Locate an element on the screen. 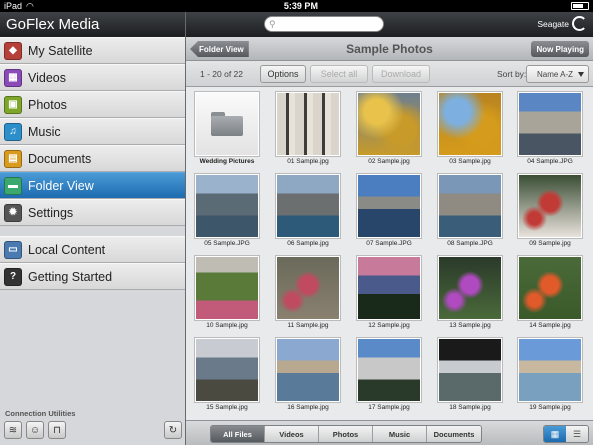  photo-item: 15 Sample.jpg is located at coordinates (227, 374).